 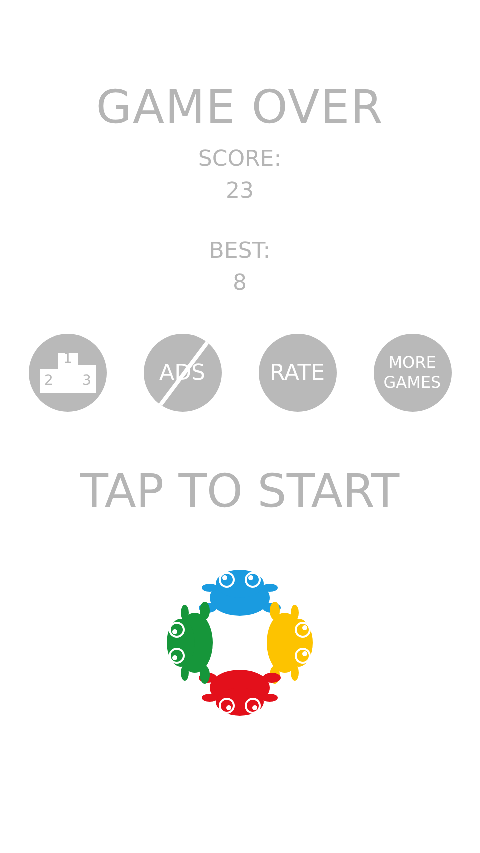 What do you see at coordinates (240, 192) in the screenshot?
I see `score-value: 23` at bounding box center [240, 192].